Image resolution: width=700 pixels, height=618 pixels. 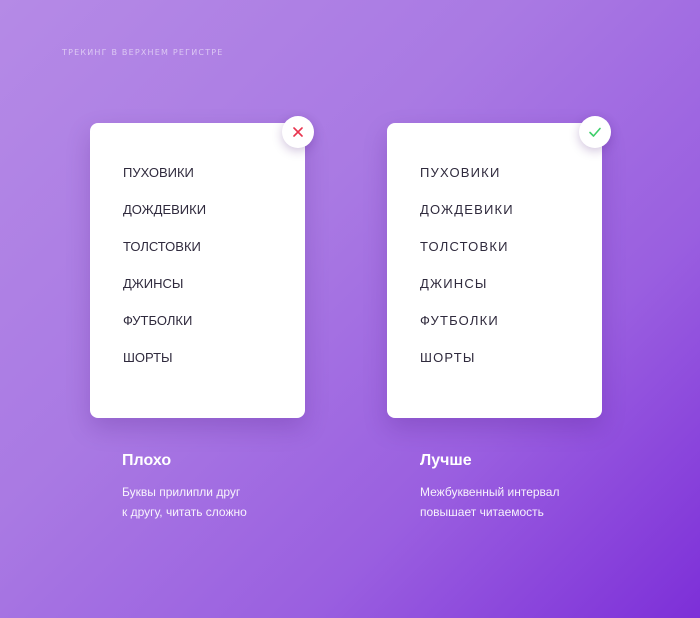 I want to click on bad-badge, so click(x=298, y=132).